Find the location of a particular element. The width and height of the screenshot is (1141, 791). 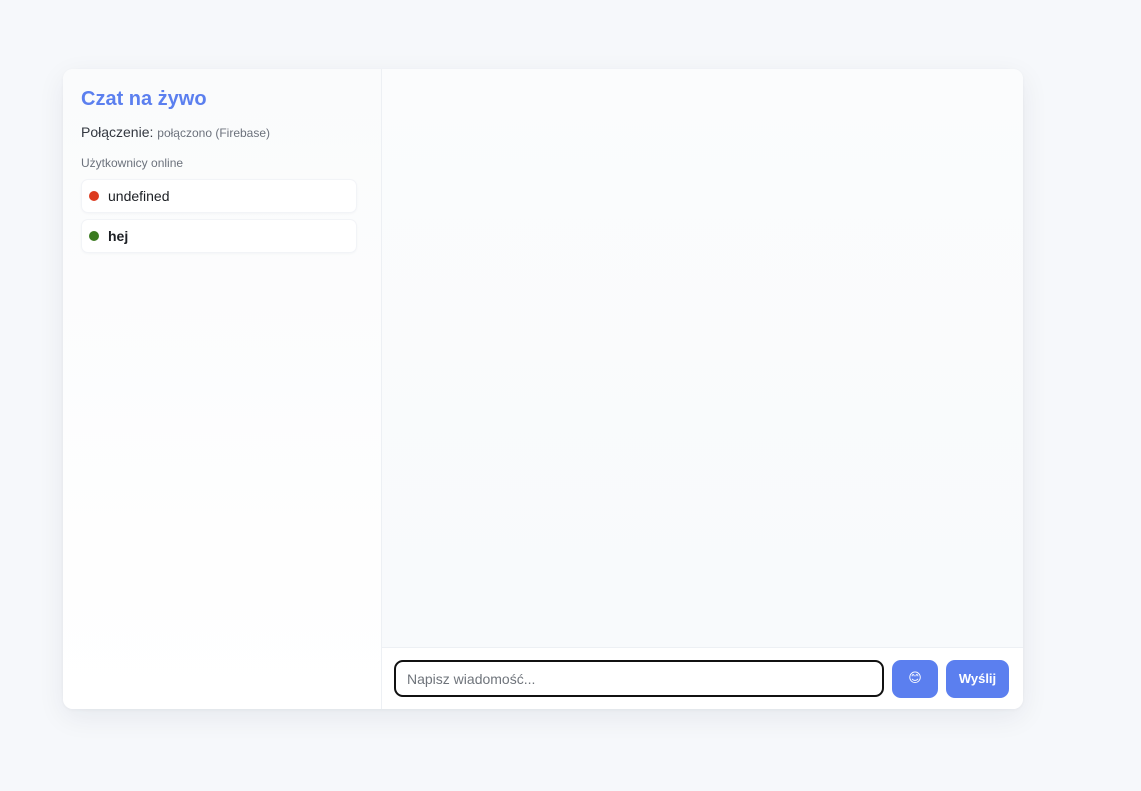

smiley-icon: 😊 is located at coordinates (915, 678).